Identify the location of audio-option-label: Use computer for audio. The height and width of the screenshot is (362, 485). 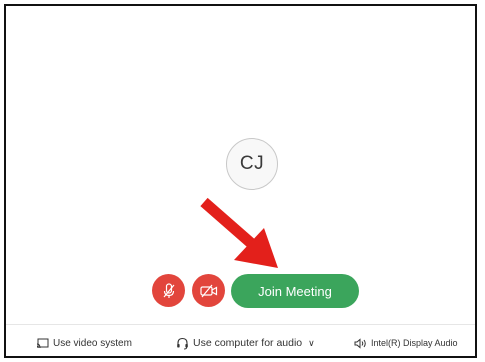
(248, 343).